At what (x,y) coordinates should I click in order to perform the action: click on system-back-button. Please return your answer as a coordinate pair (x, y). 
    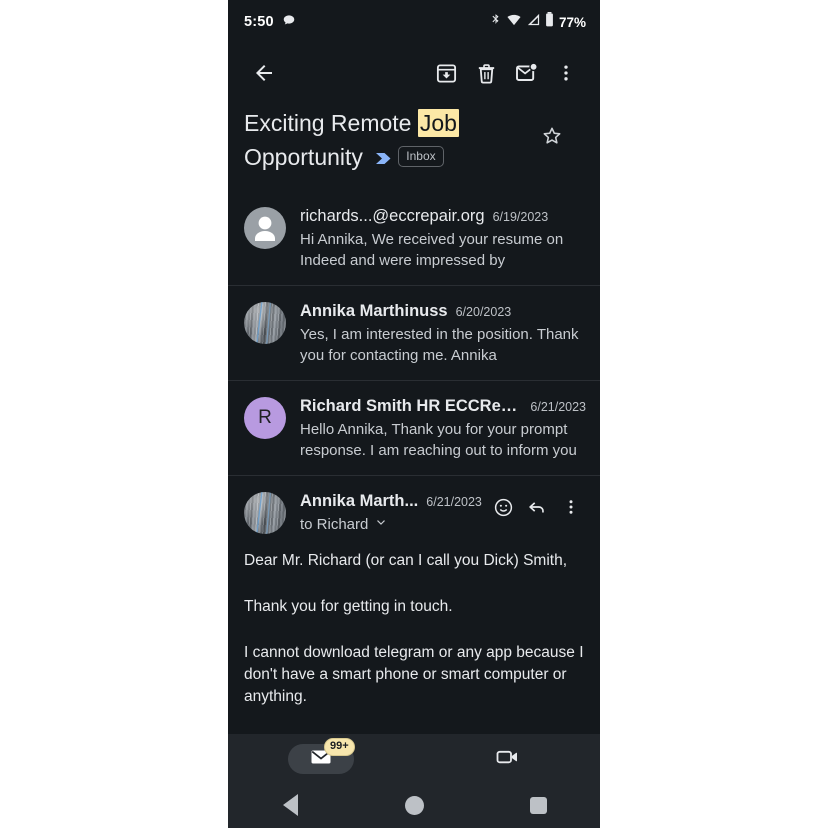
    Looking at the image, I should click on (290, 805).